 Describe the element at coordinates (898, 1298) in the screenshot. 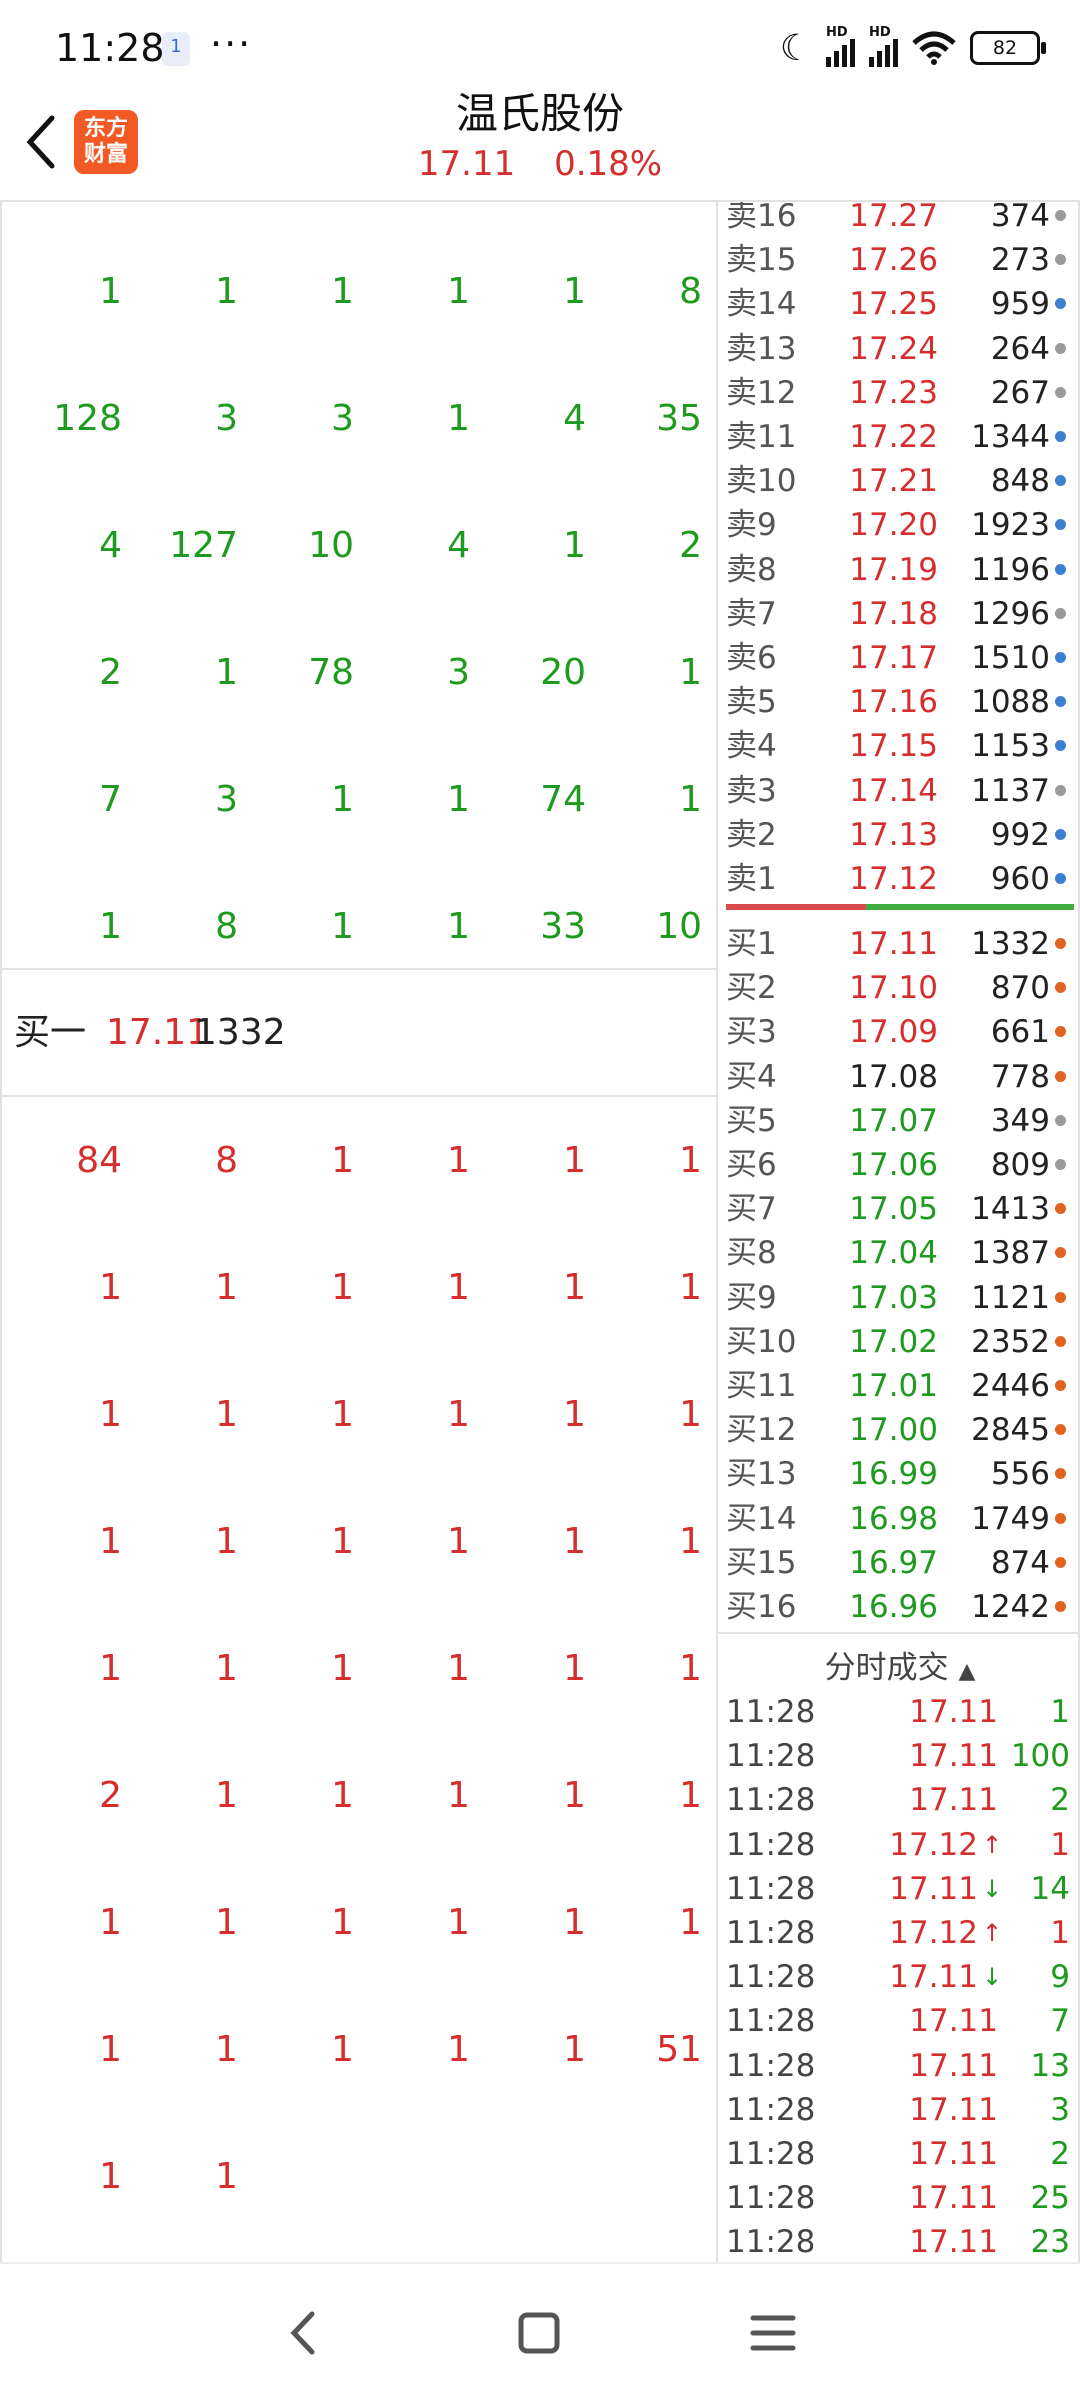

I see `buy-level-row: 买9 17.03 1121` at that location.